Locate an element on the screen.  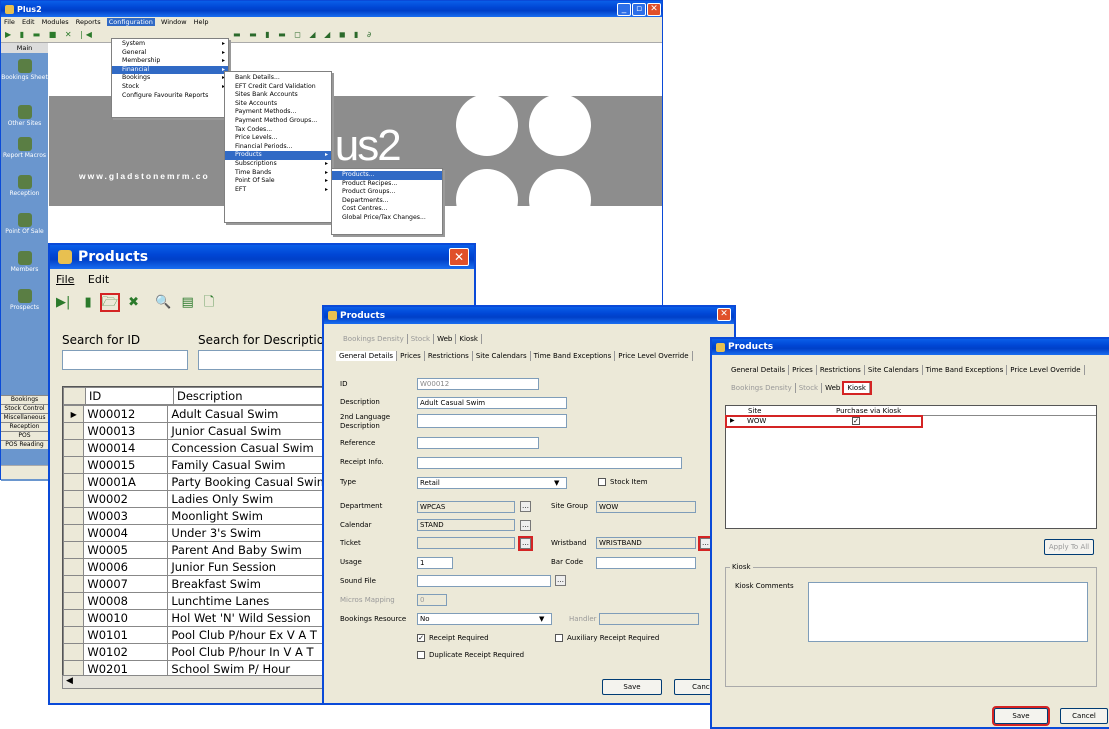
config-menu-item-financial: Financial is located at coordinates (170, 70).